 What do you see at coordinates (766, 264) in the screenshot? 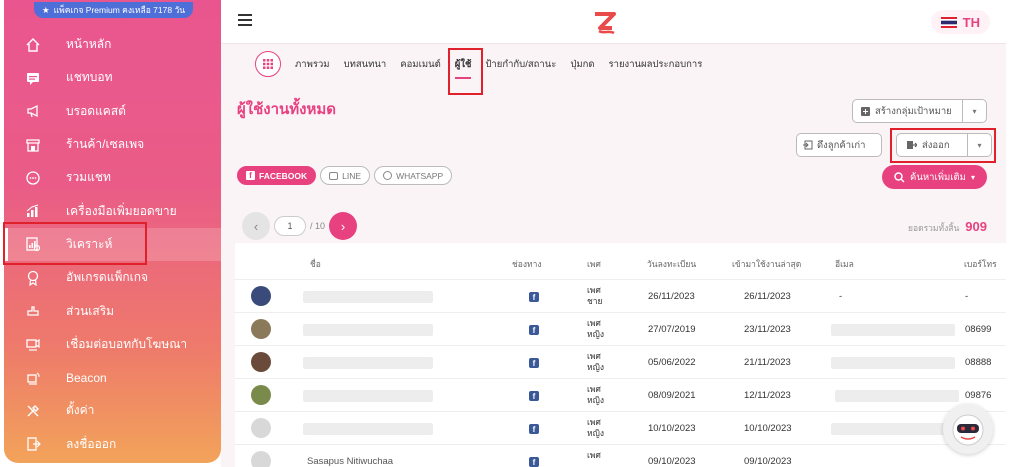
I see `col-last-seen: เข้ามาใช้งานล่าสุด` at bounding box center [766, 264].